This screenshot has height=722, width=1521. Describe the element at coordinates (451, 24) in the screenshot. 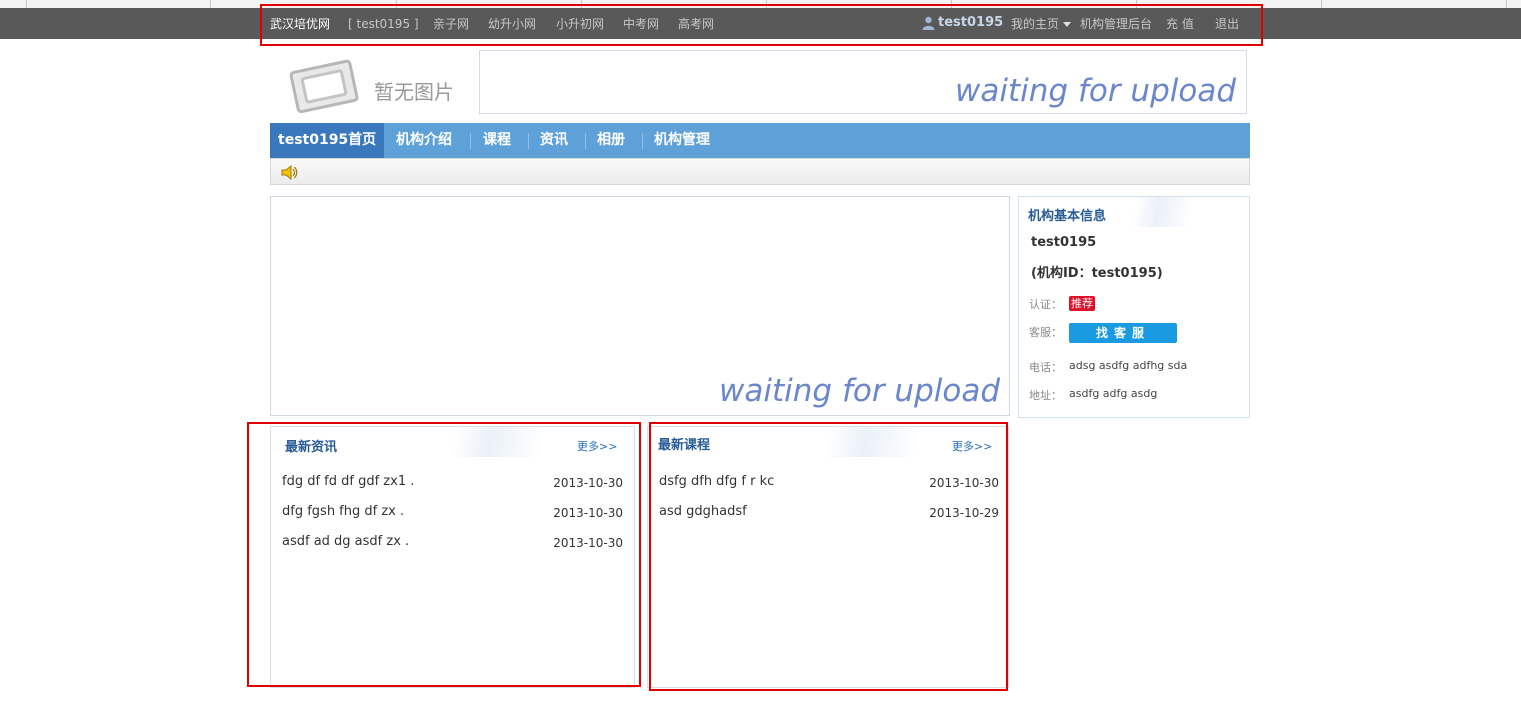

I see `link-parenting: 亲子网` at that location.